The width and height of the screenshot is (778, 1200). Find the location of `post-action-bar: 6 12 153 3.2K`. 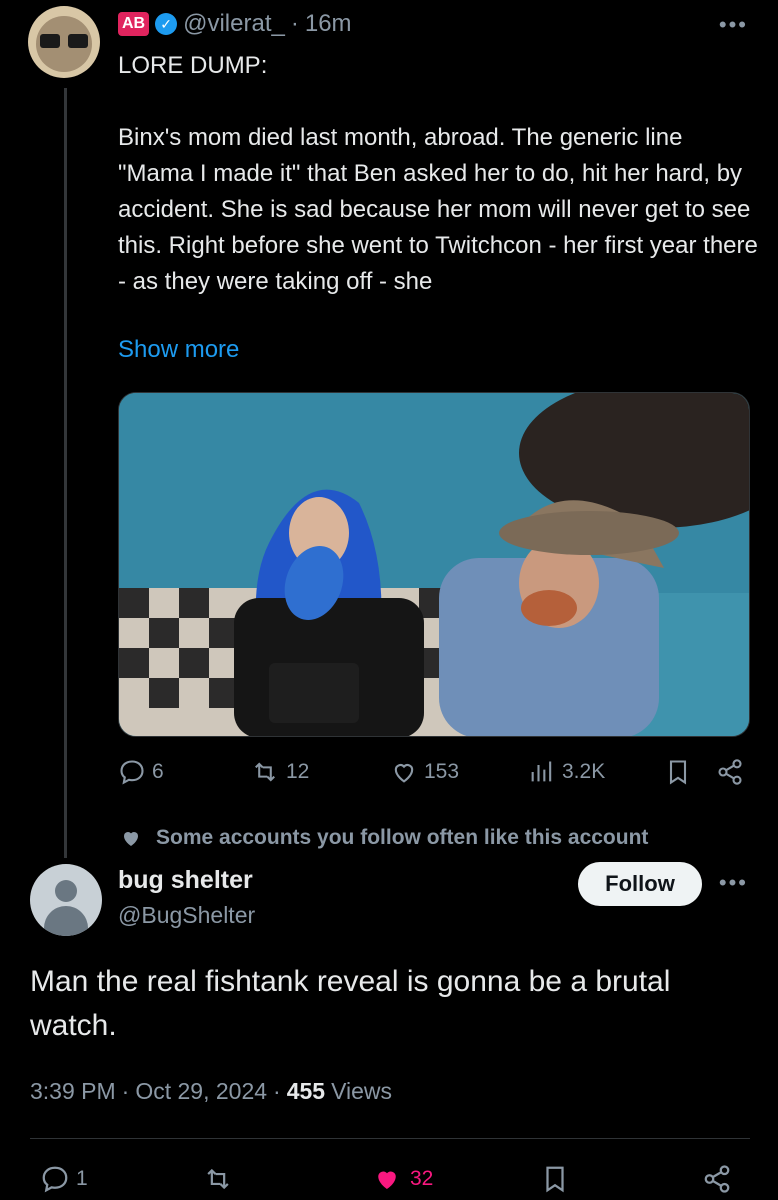

post-action-bar: 6 12 153 3.2K is located at coordinates (434, 776).